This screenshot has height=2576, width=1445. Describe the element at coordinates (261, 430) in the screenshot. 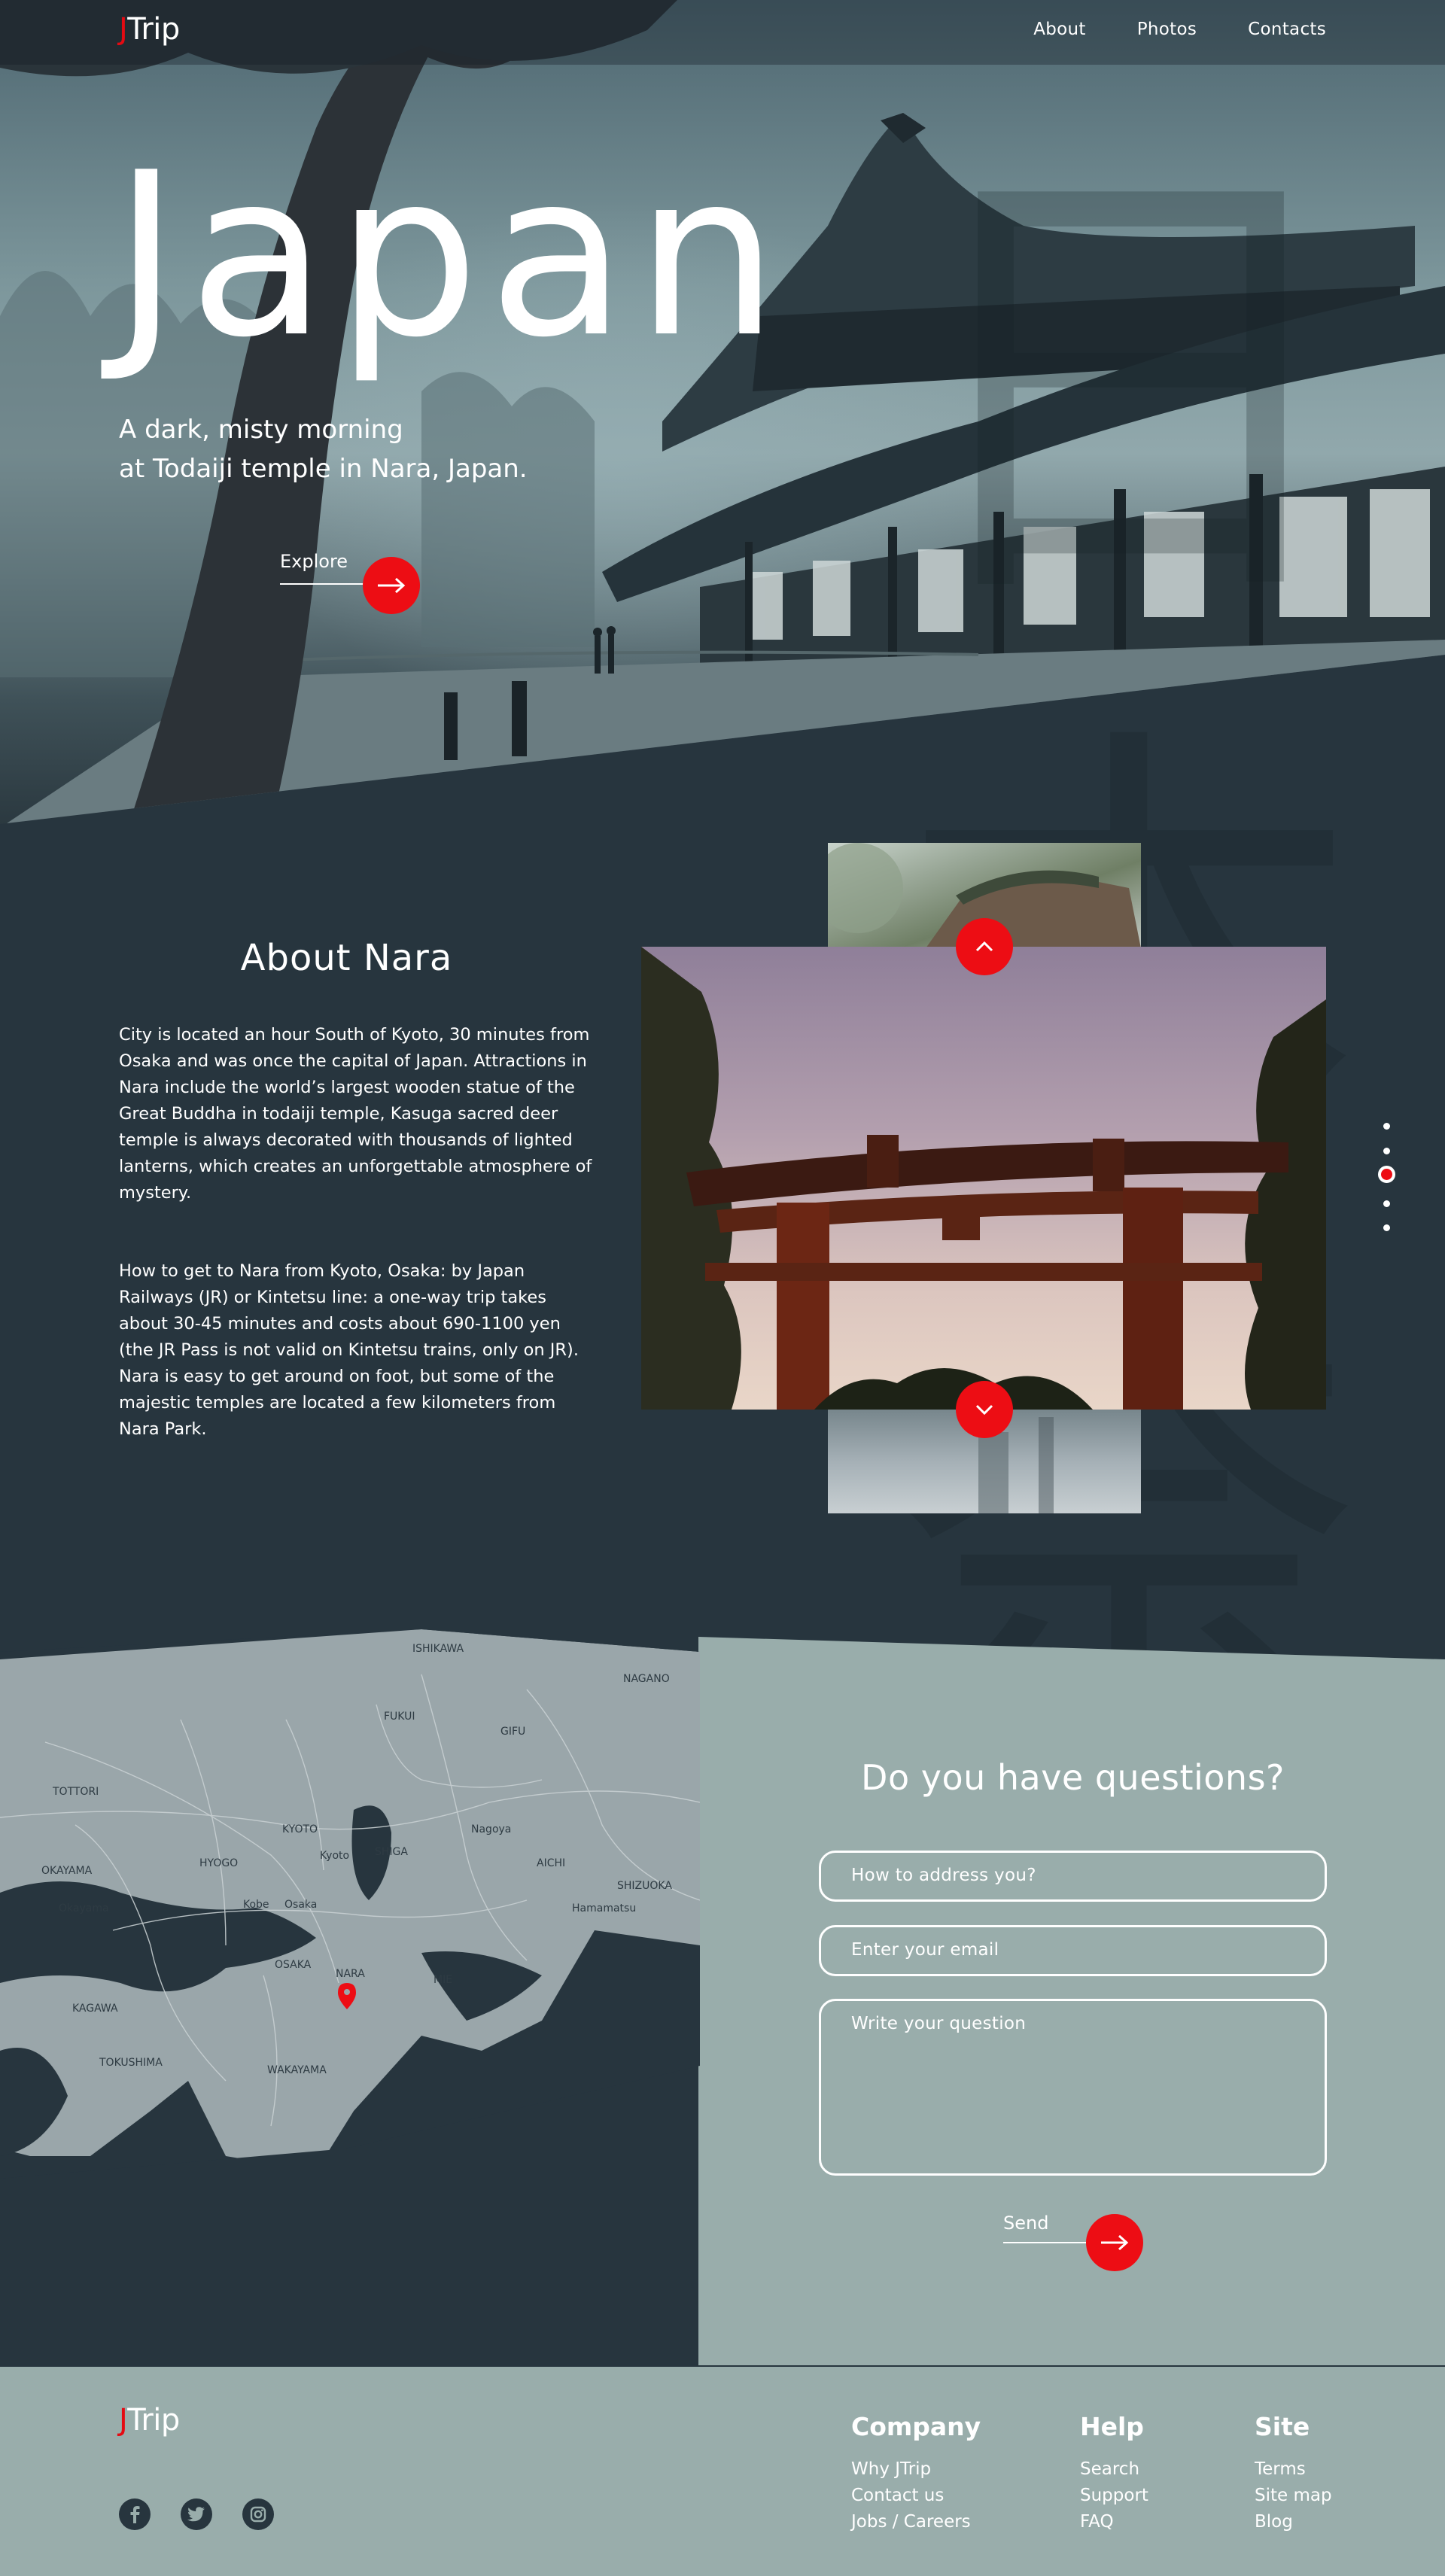

I see `hero-subtitle-line-1: A dark, misty morning` at that location.